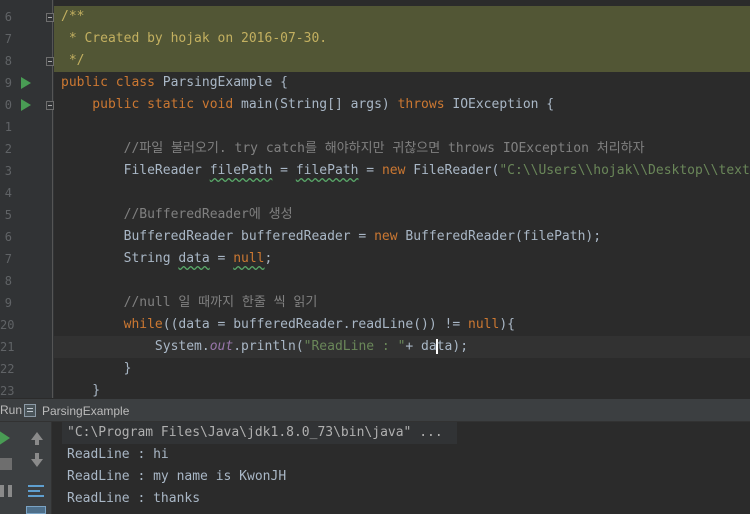 The image size is (750, 514). Describe the element at coordinates (8, 149) in the screenshot. I see `line-number: 2` at that location.